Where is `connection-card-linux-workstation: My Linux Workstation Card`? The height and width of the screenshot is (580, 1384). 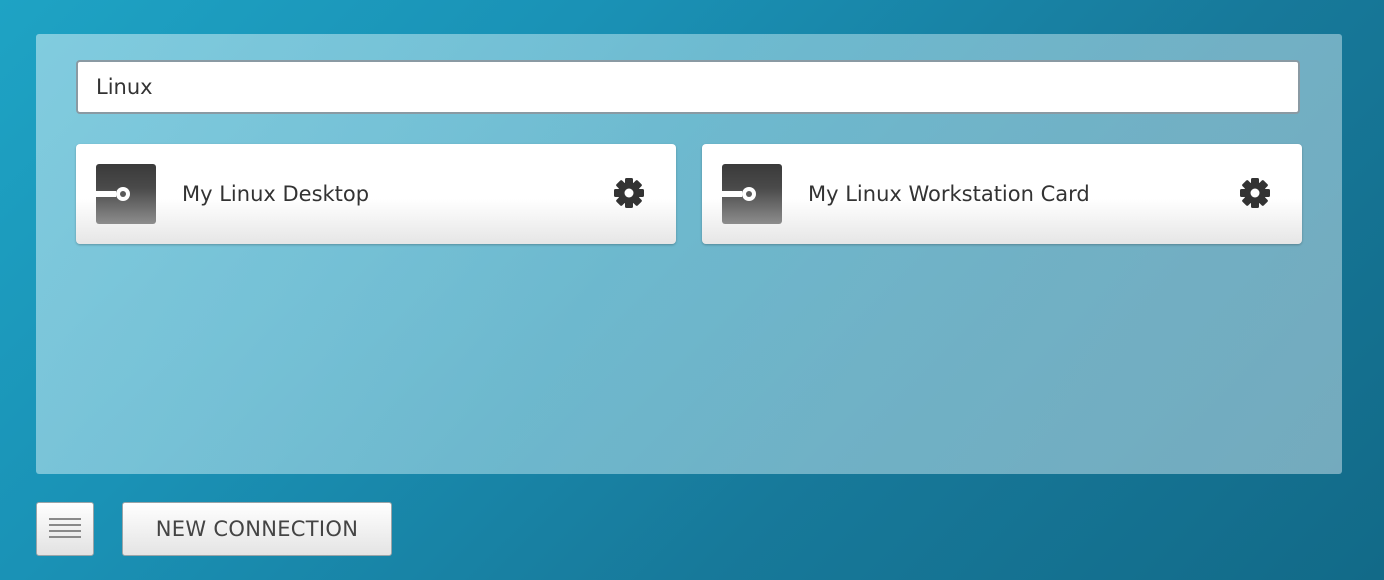
connection-card-linux-workstation: My Linux Workstation Card is located at coordinates (1002, 194).